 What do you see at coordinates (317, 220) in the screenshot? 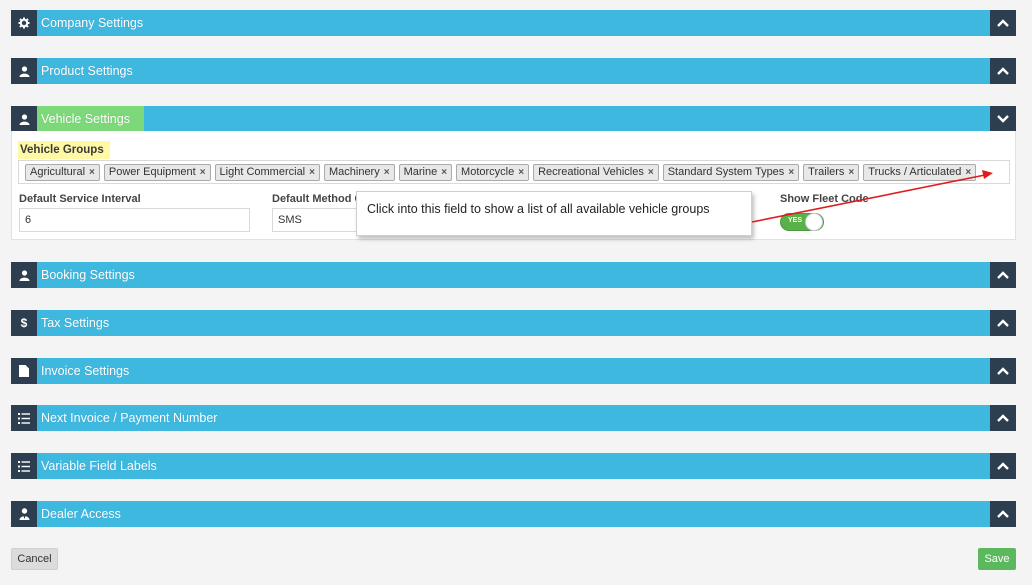
I see `default-method-select: SMS` at bounding box center [317, 220].